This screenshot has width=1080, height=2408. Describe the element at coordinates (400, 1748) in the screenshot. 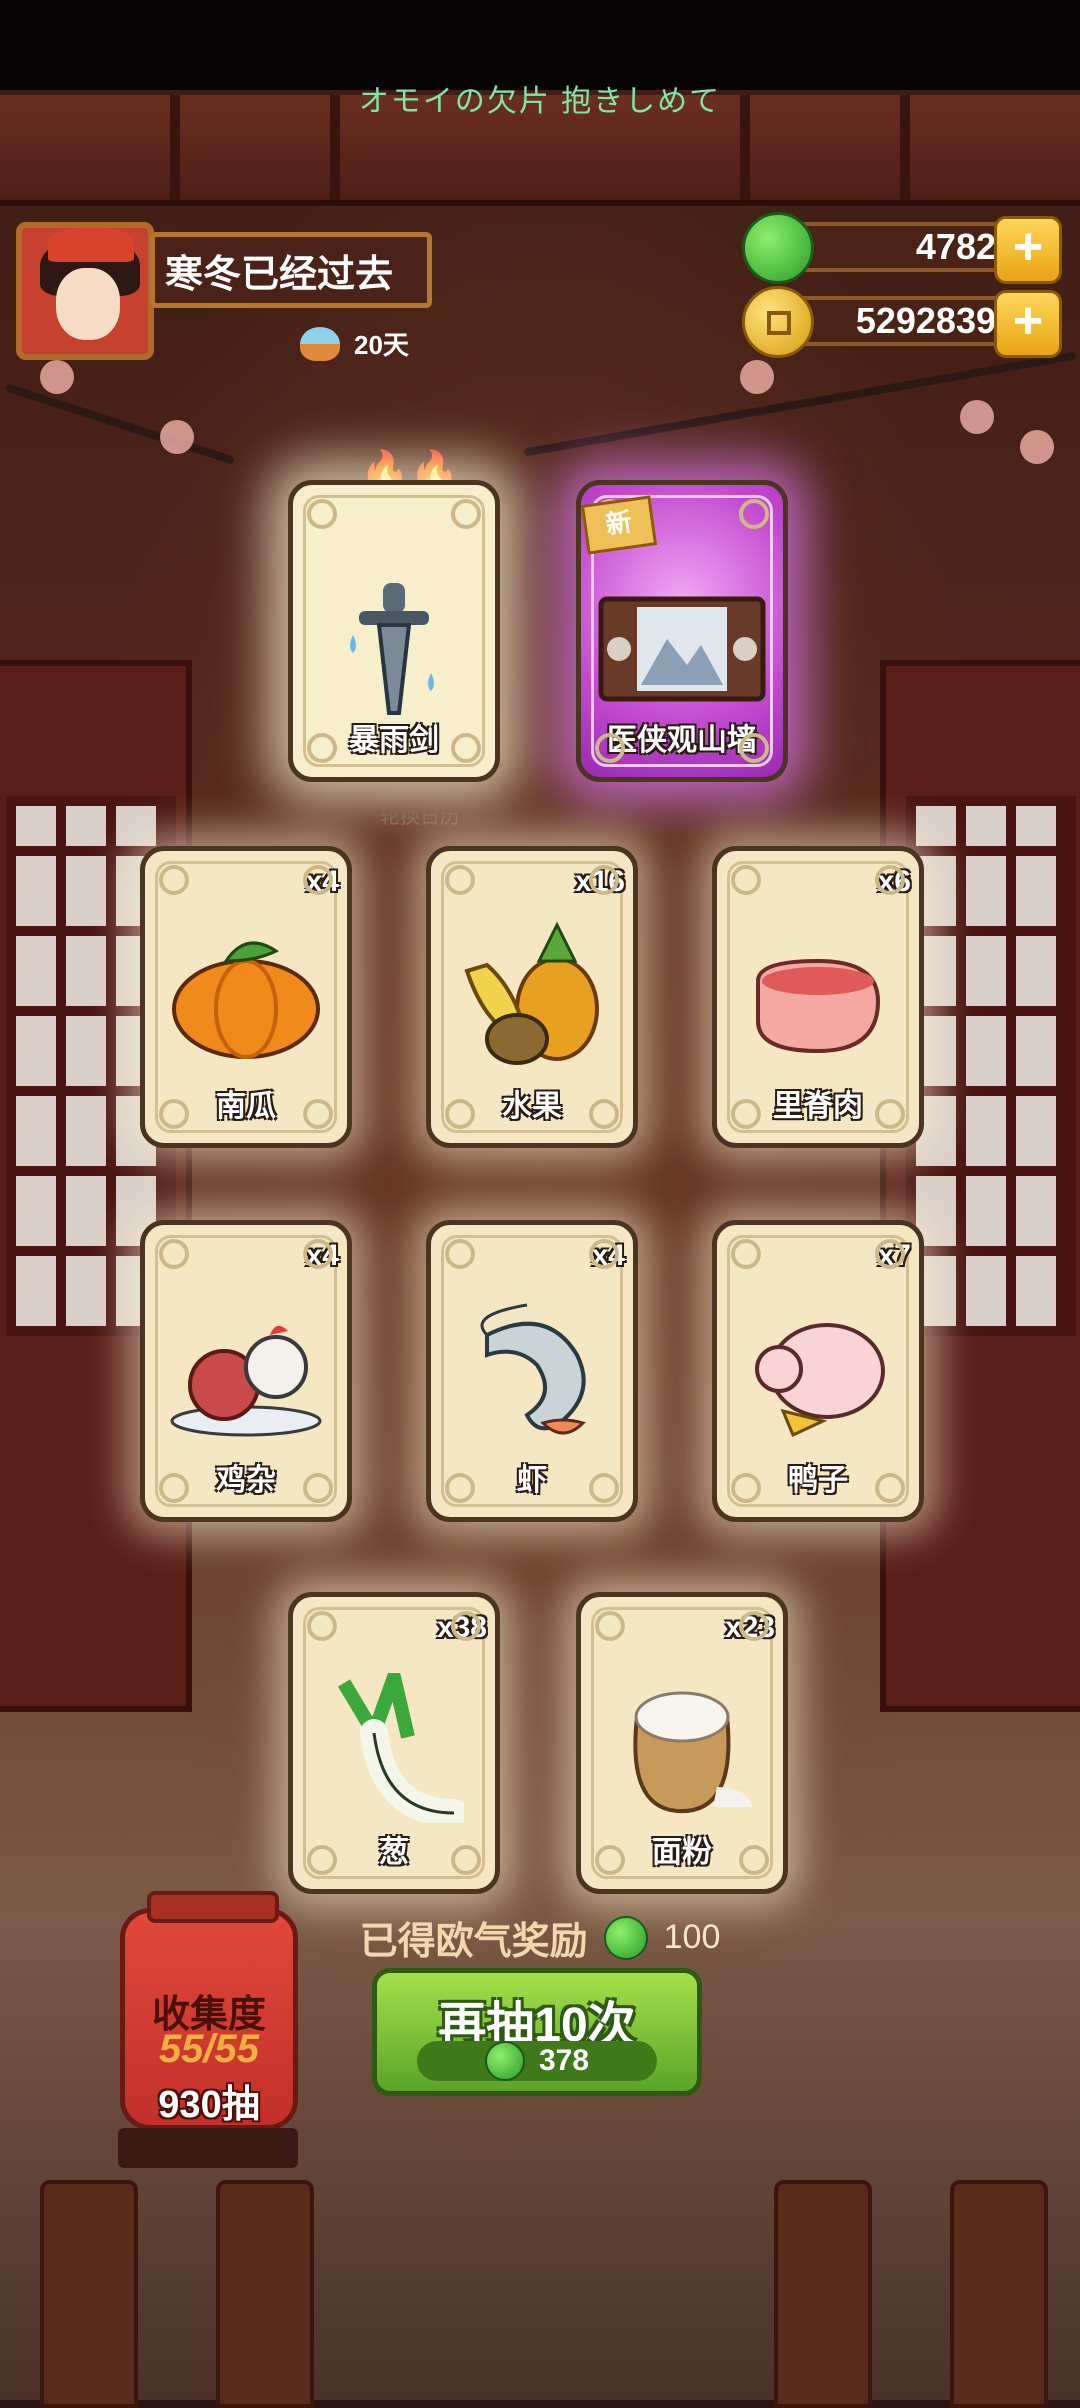

I see `scallion-icon` at that location.